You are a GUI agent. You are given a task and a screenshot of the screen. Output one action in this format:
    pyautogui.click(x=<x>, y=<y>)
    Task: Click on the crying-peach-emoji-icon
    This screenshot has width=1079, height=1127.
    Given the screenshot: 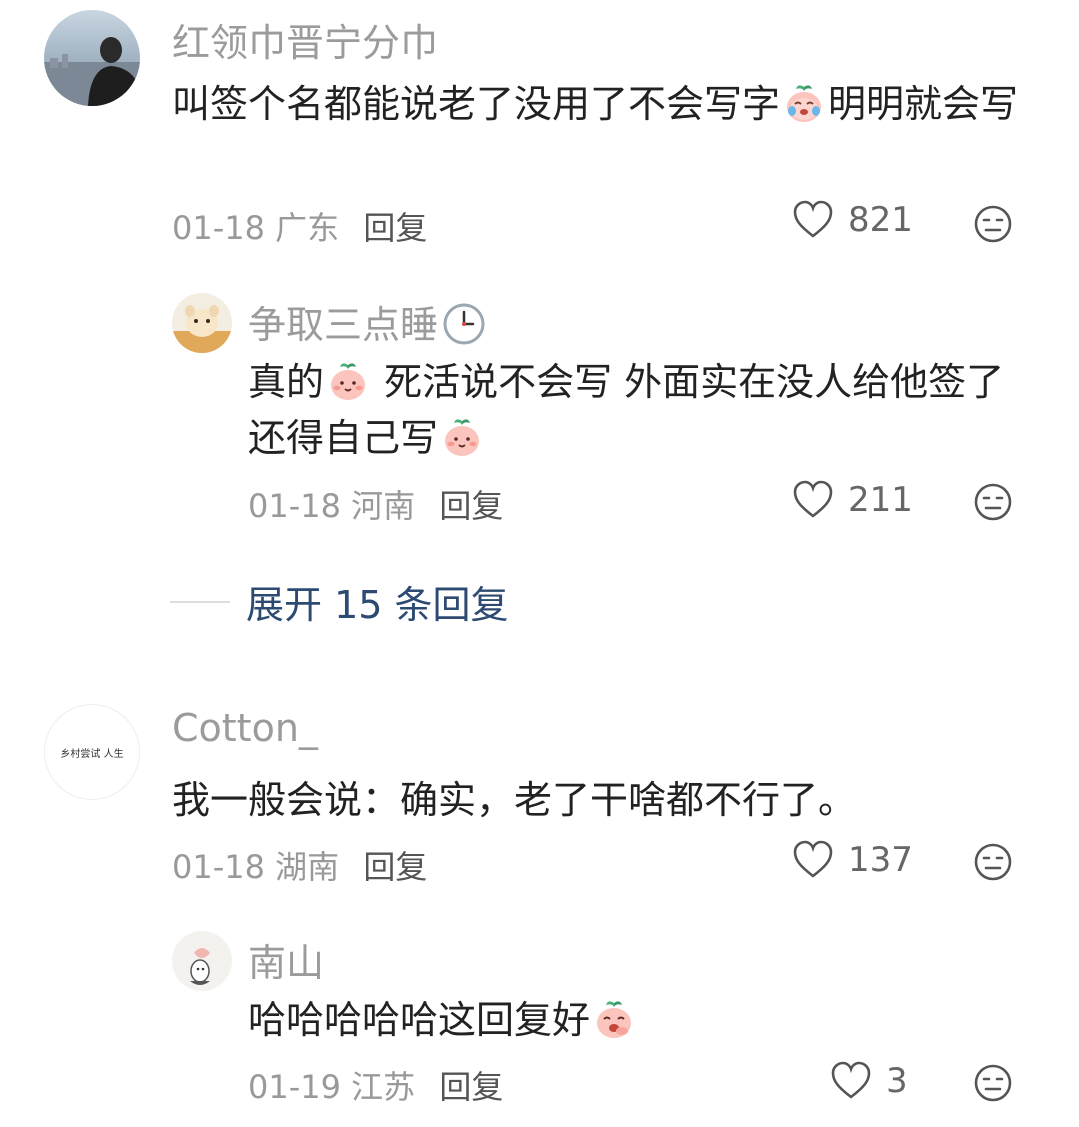 What is the action you would take?
    pyautogui.click(x=804, y=103)
    